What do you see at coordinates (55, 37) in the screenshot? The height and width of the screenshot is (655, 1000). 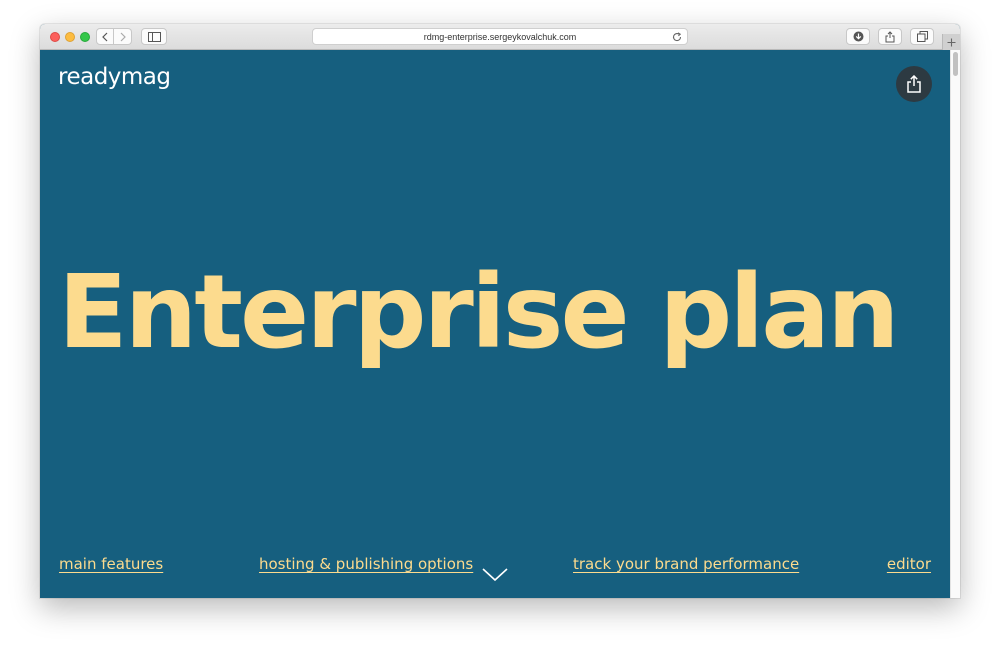 I see `close-window-button` at bounding box center [55, 37].